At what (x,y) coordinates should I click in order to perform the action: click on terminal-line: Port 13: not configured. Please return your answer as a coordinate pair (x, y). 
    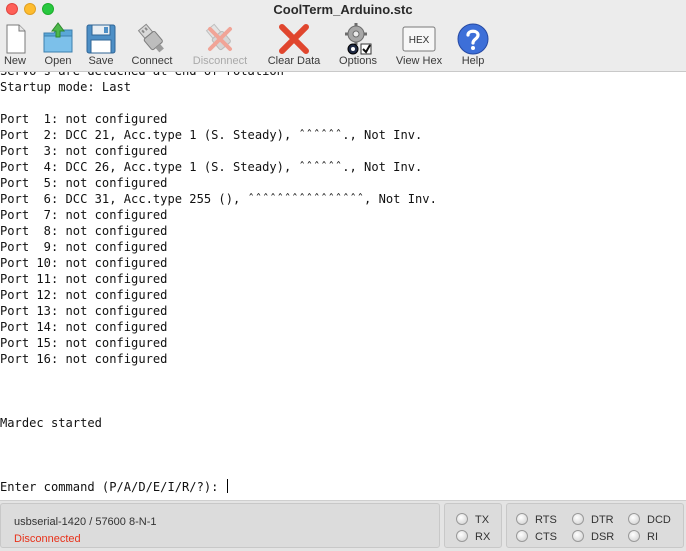
    Looking at the image, I should click on (84, 311).